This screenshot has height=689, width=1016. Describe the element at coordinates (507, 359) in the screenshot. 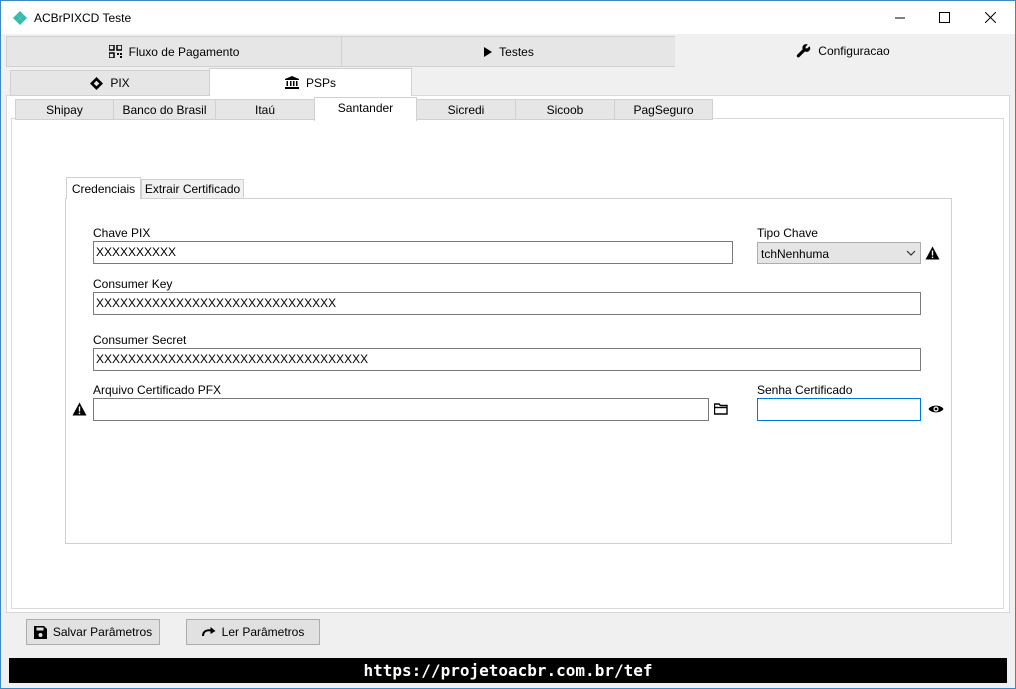

I see `consumer-secret-input: XXXXXXXXXXXXXXXXXXXXXXXXXXXXXXXXXX` at that location.